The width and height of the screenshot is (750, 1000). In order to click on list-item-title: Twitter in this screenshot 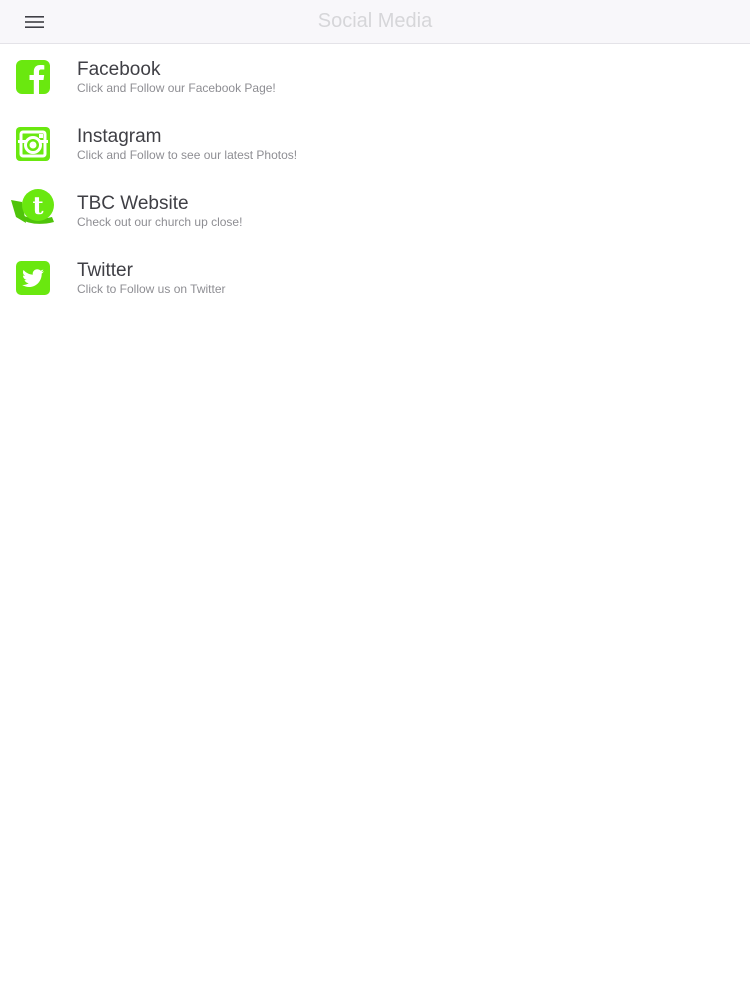, I will do `click(105, 270)`.